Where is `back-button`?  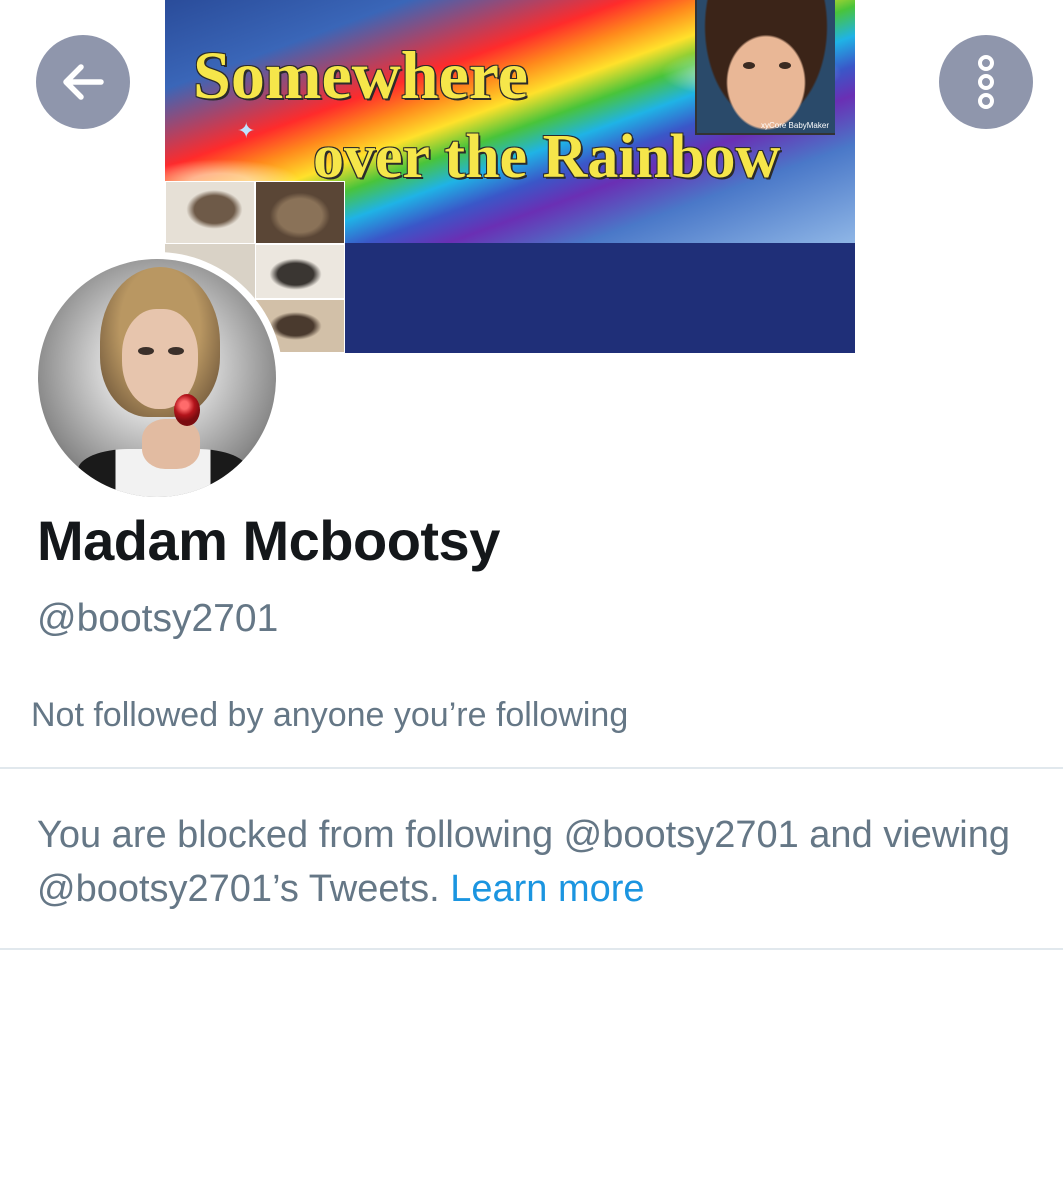
back-button is located at coordinates (83, 82).